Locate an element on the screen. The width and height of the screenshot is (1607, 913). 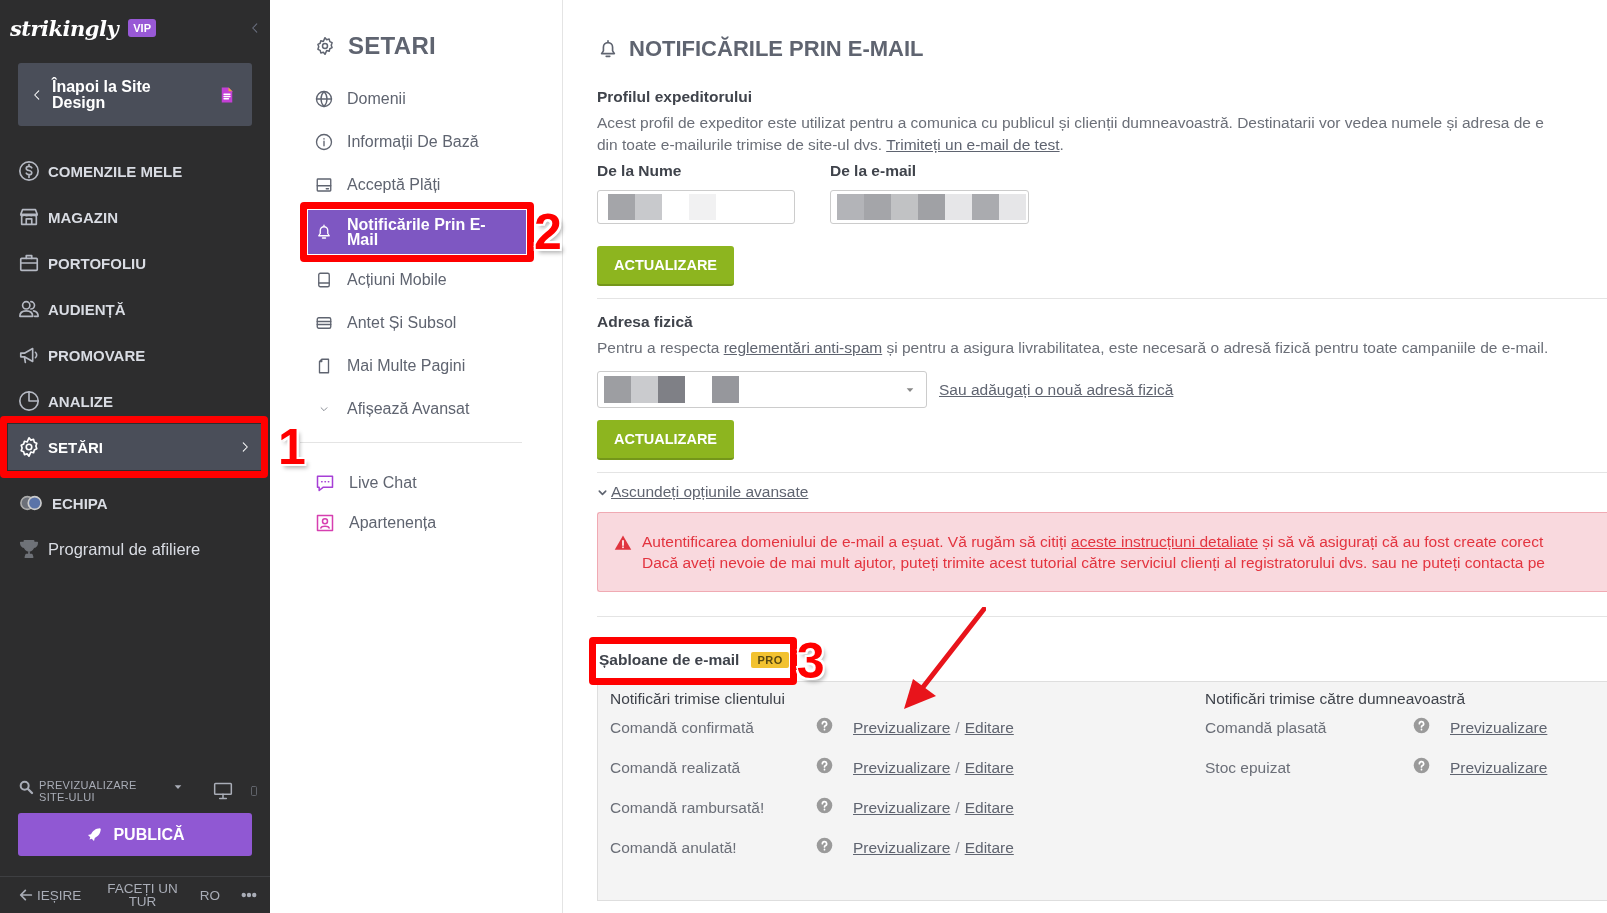
text-link: reglementări anti-spam is located at coordinates (803, 347).